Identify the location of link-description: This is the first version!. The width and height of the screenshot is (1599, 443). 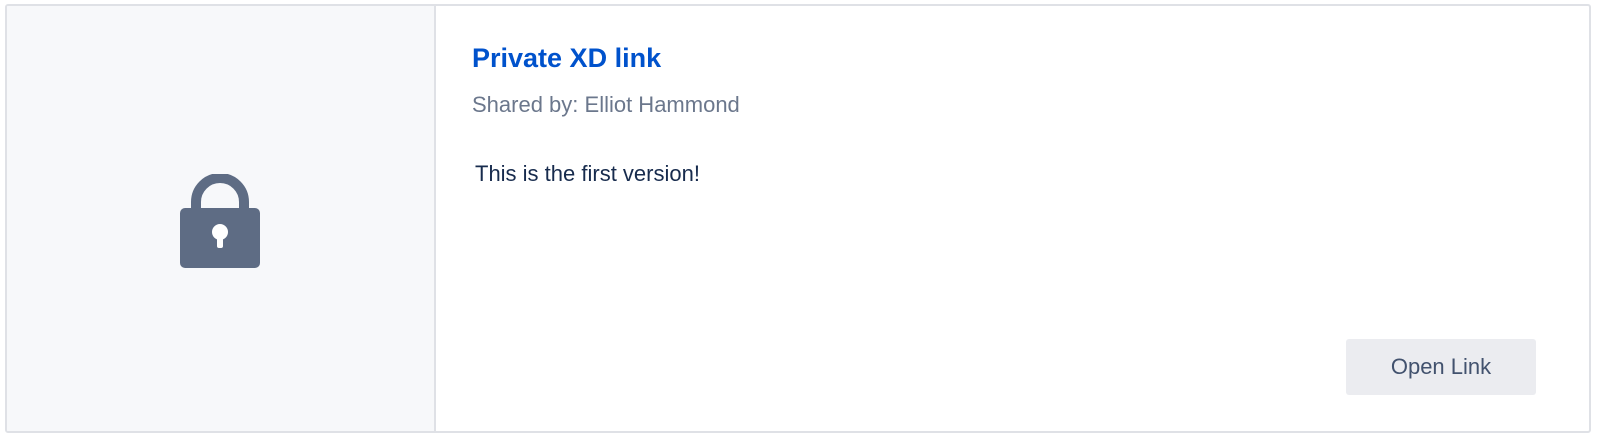
(587, 173).